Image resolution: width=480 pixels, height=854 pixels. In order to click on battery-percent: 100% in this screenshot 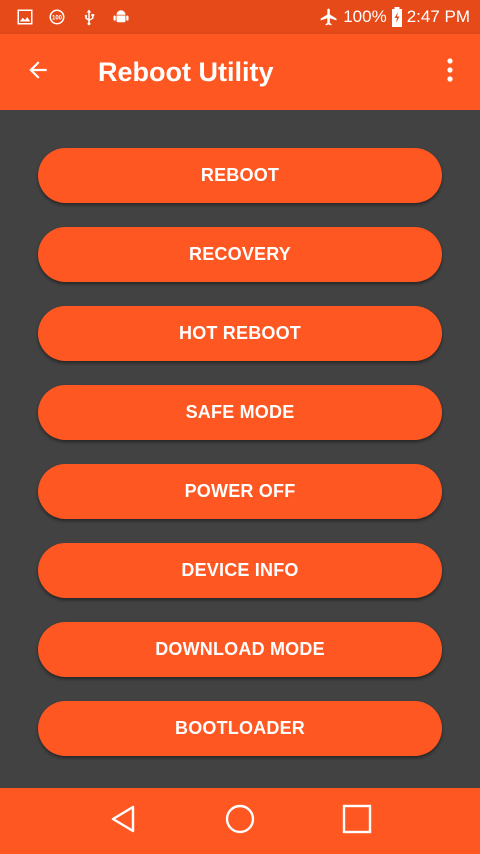, I will do `click(365, 16)`.